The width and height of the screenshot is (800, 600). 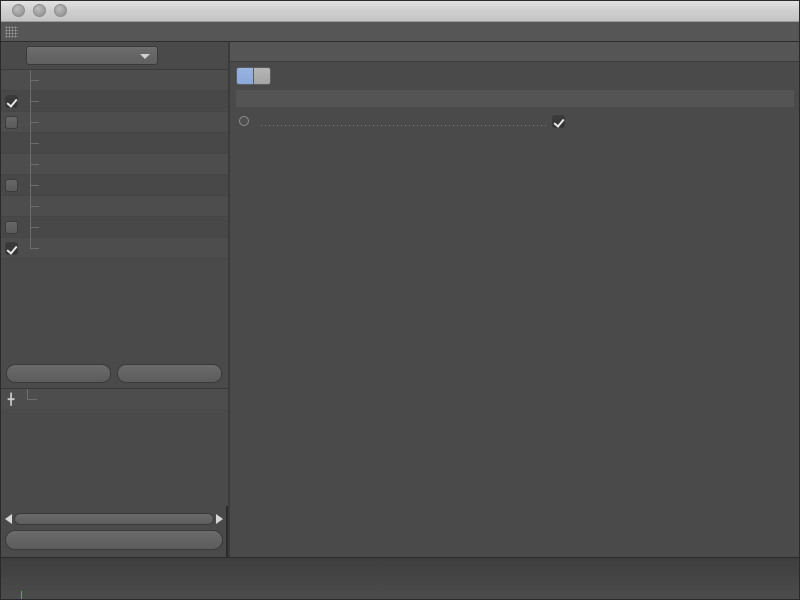 I want to click on sidebar-item-team-render, so click(x=114, y=206).